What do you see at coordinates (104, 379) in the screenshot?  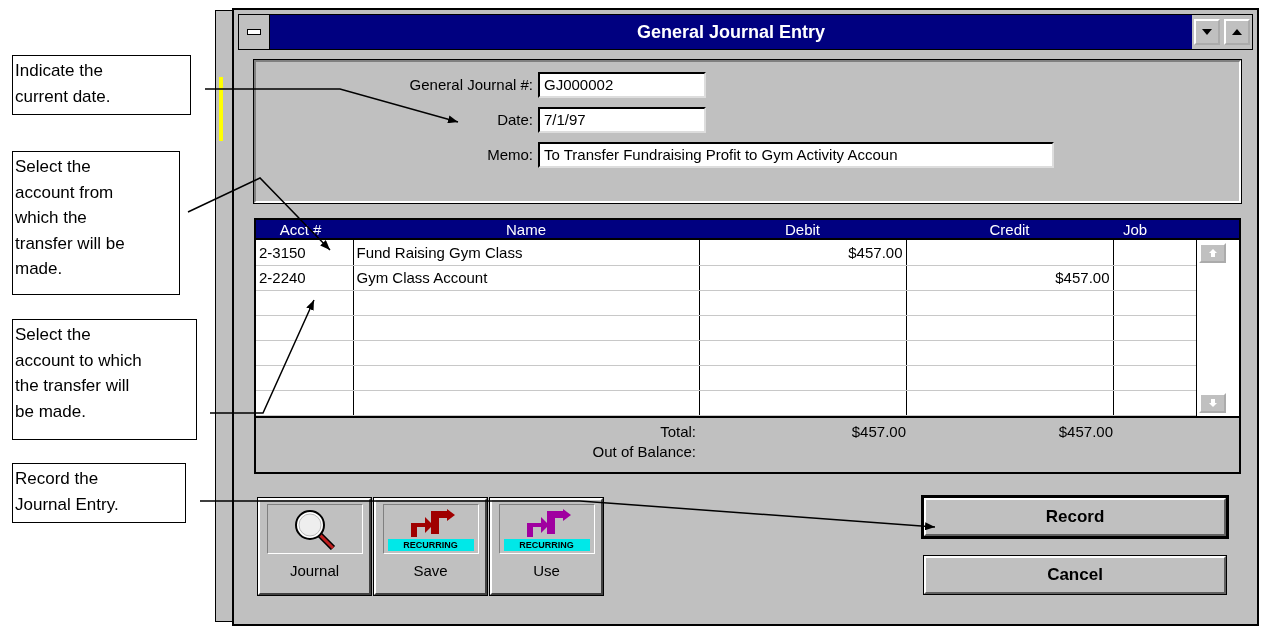 I see `callout-note: Select the account to which the transfer will be made.` at bounding box center [104, 379].